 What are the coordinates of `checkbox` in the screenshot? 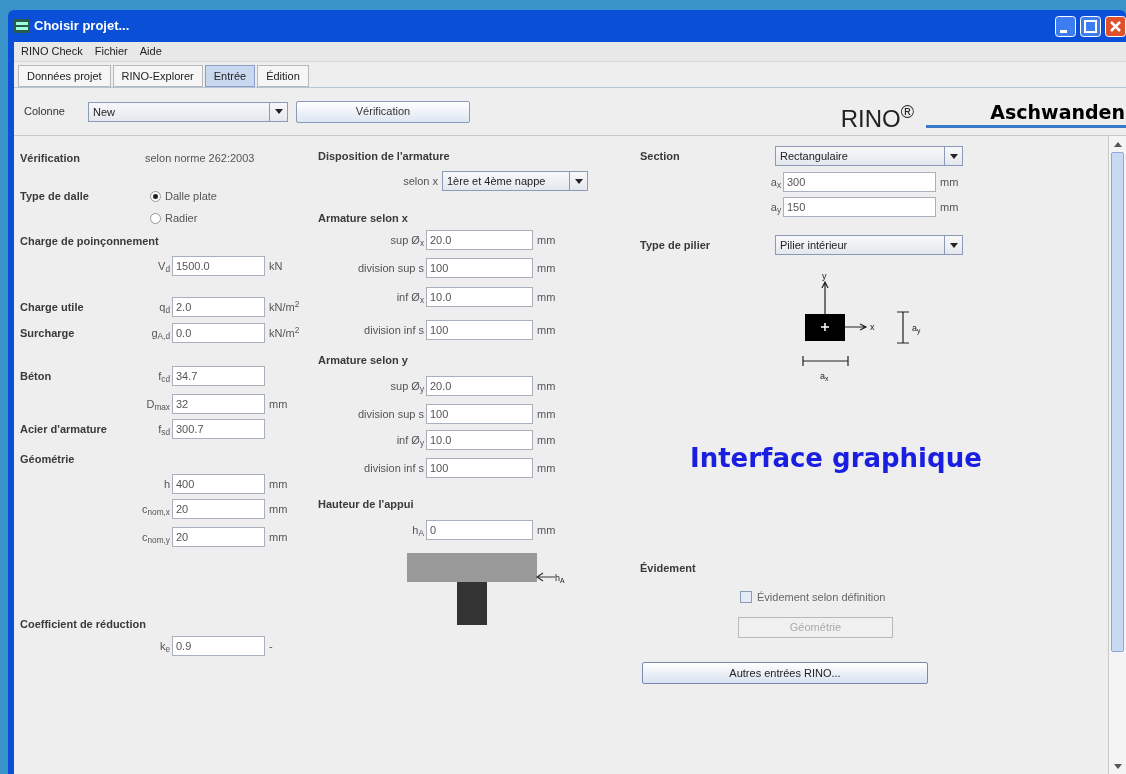 It's located at (746, 597).